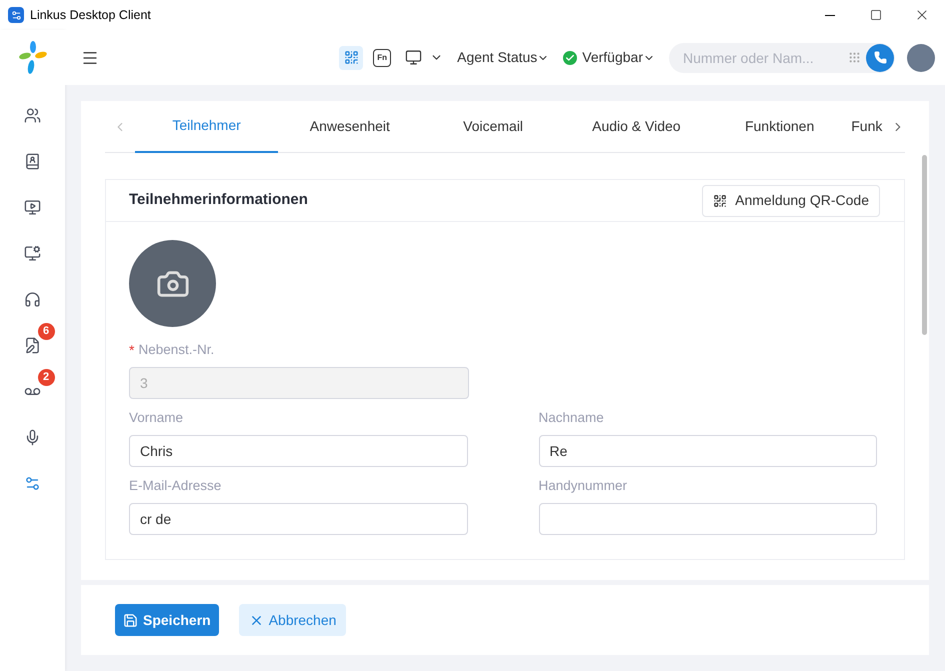 This screenshot has width=945, height=671. Describe the element at coordinates (636, 126) in the screenshot. I see `tab: Audio & Video` at that location.